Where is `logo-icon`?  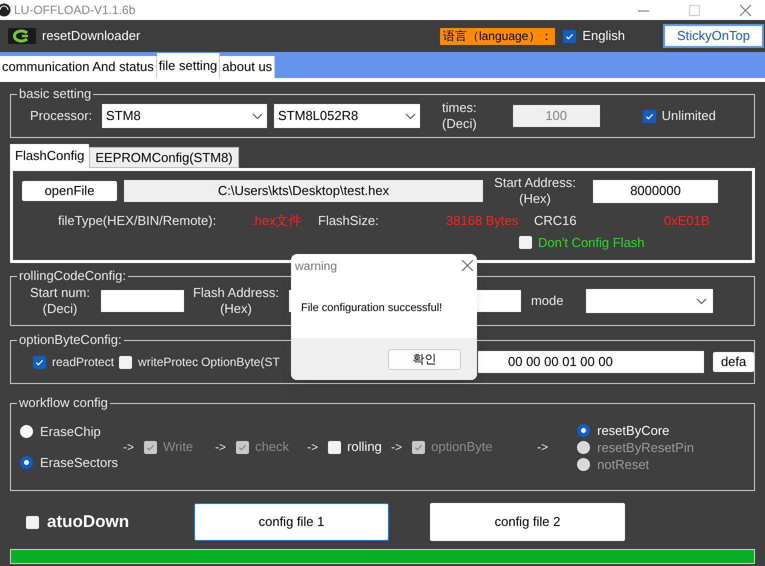
logo-icon is located at coordinates (22, 36).